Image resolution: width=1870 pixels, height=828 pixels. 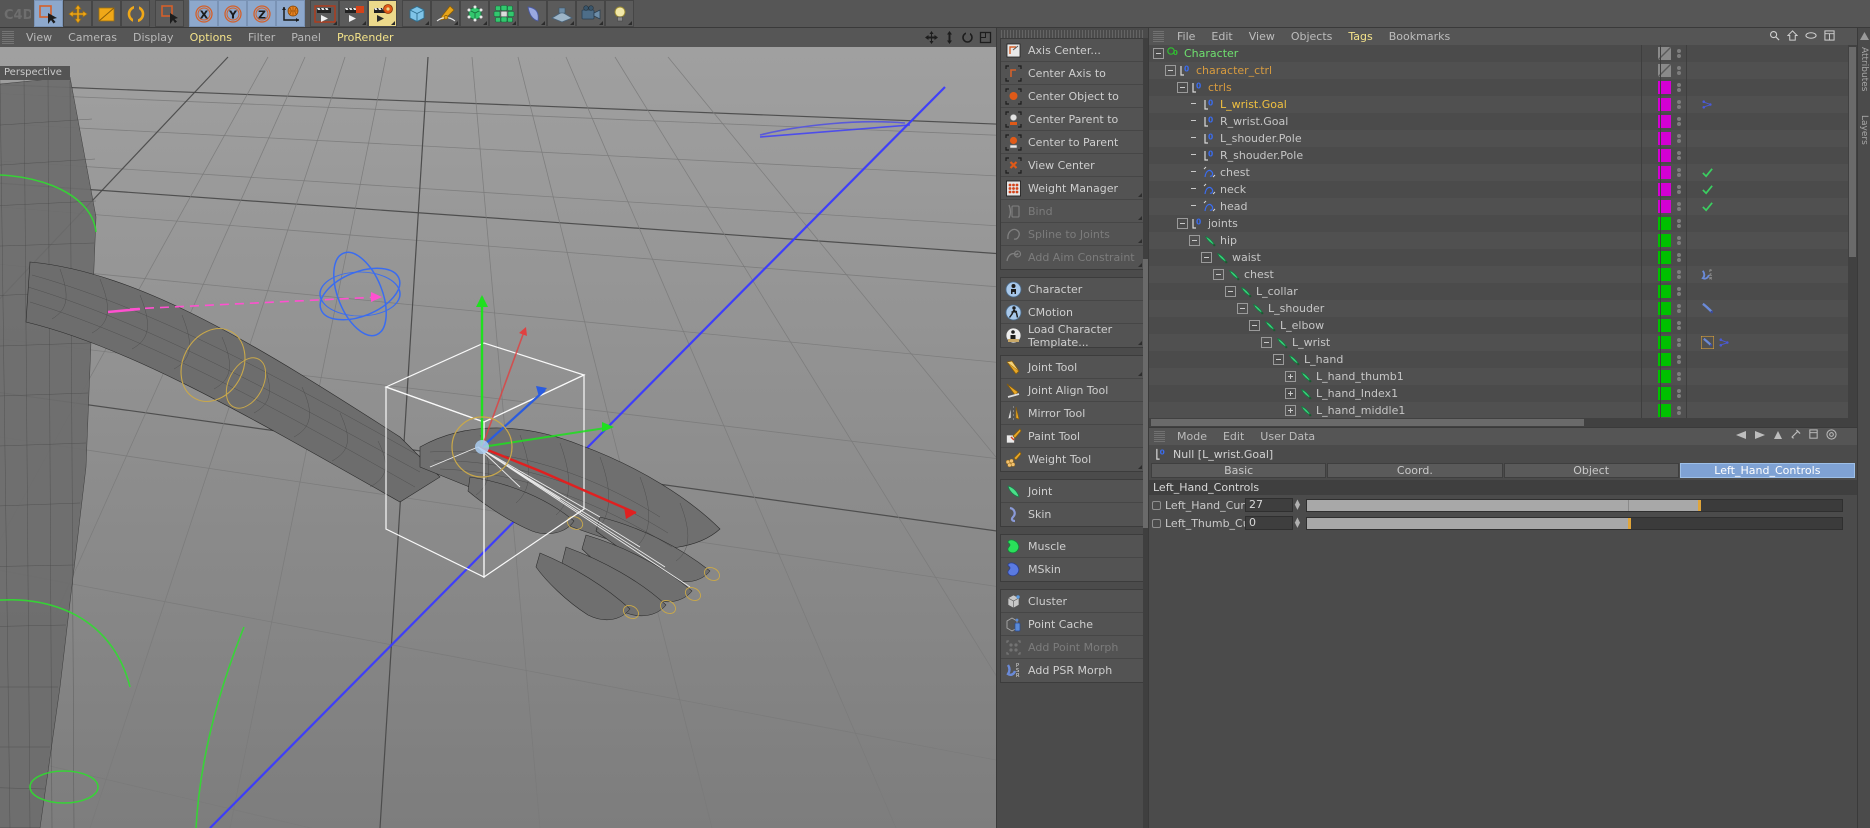 What do you see at coordinates (931, 37) in the screenshot?
I see `move-view-icon` at bounding box center [931, 37].